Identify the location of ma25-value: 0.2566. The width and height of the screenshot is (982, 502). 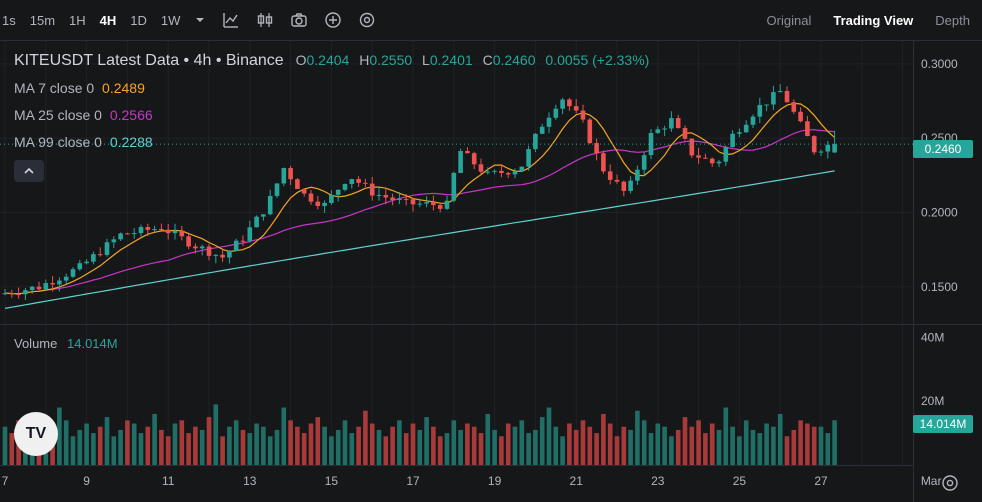
(131, 115).